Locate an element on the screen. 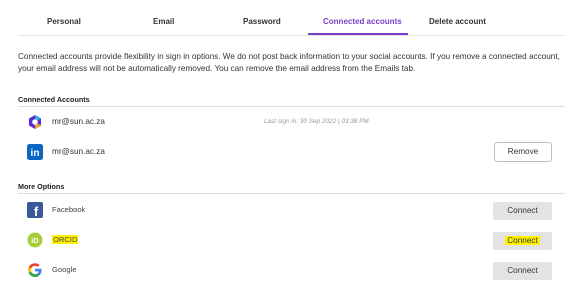  connect-orcid-button: Connect is located at coordinates (522, 241).